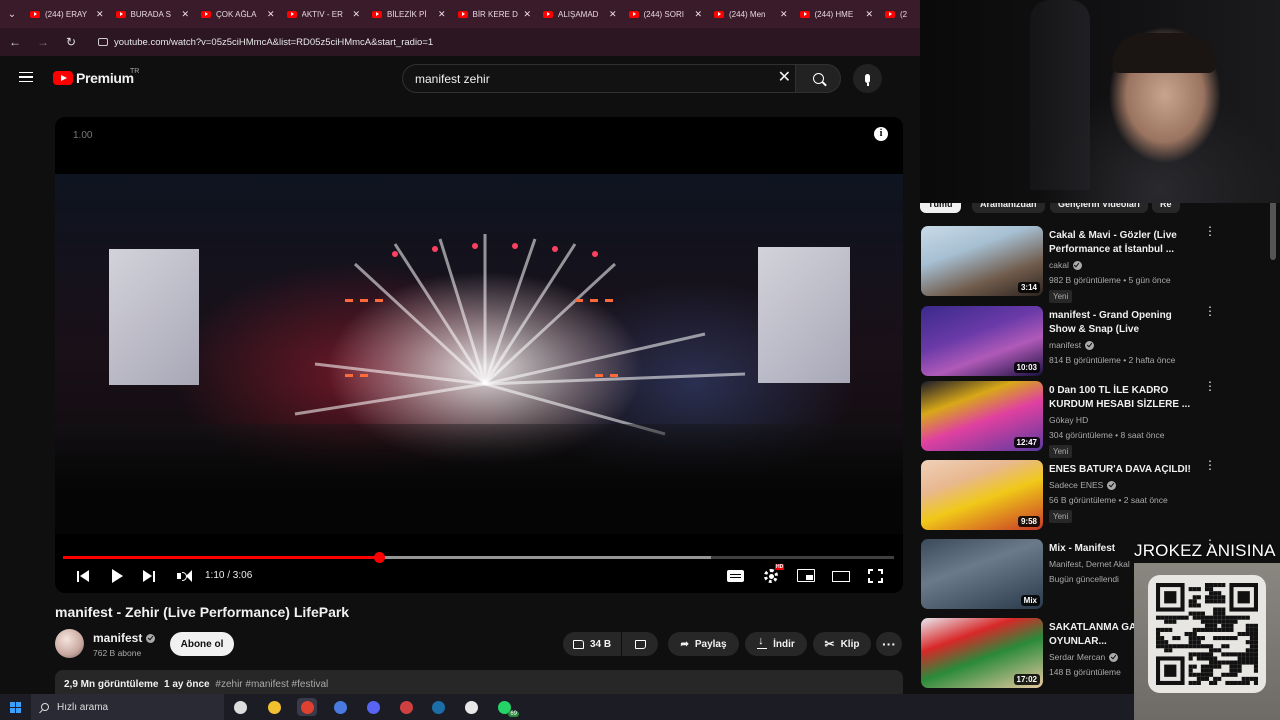 The height and width of the screenshot is (720, 1280). What do you see at coordinates (274, 707) in the screenshot?
I see `file-explorer-icon` at bounding box center [274, 707].